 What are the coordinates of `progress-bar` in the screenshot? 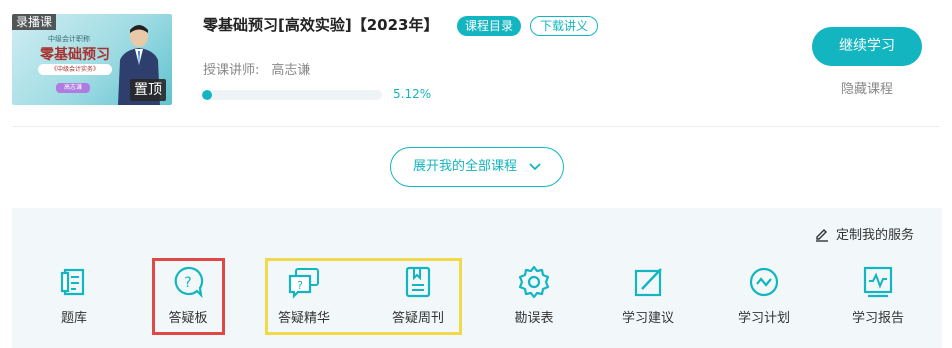 It's located at (292, 95).